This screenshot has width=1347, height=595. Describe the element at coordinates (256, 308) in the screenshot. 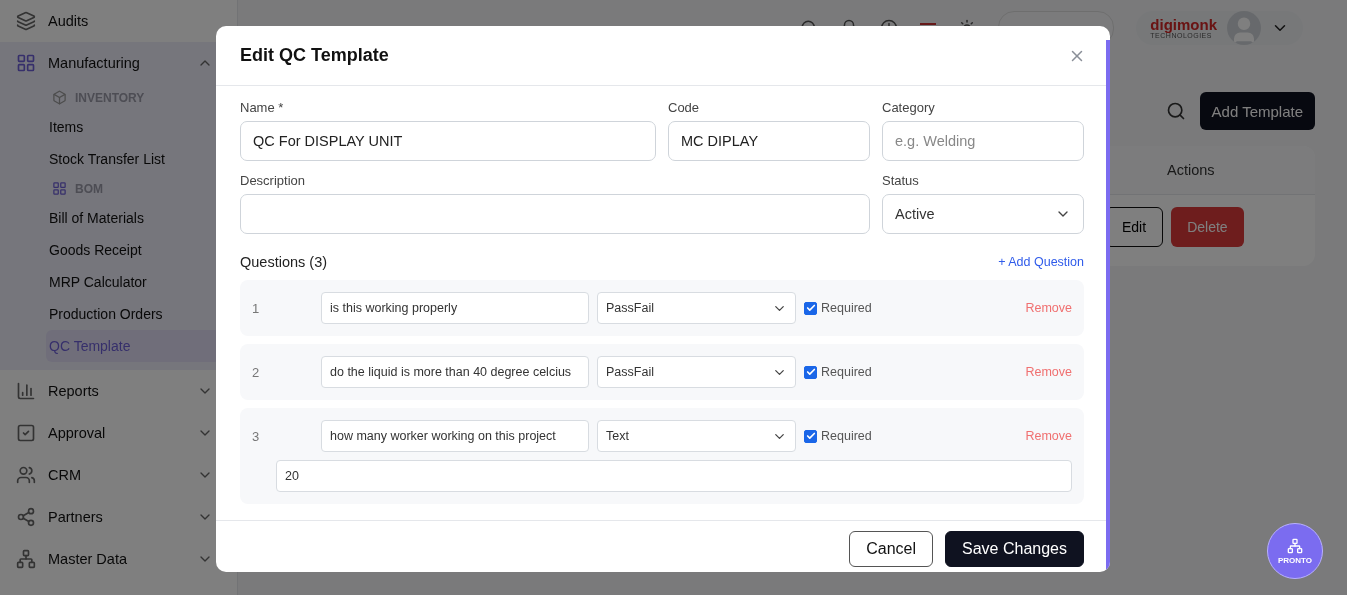

I see `question-number: 1` at that location.